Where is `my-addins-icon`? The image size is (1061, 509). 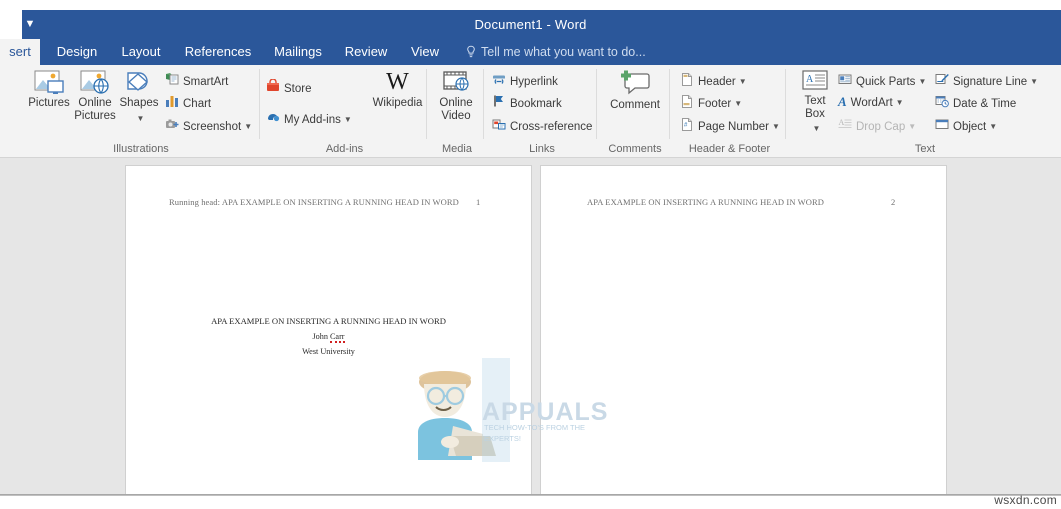
my-addins-icon is located at coordinates (274, 118).